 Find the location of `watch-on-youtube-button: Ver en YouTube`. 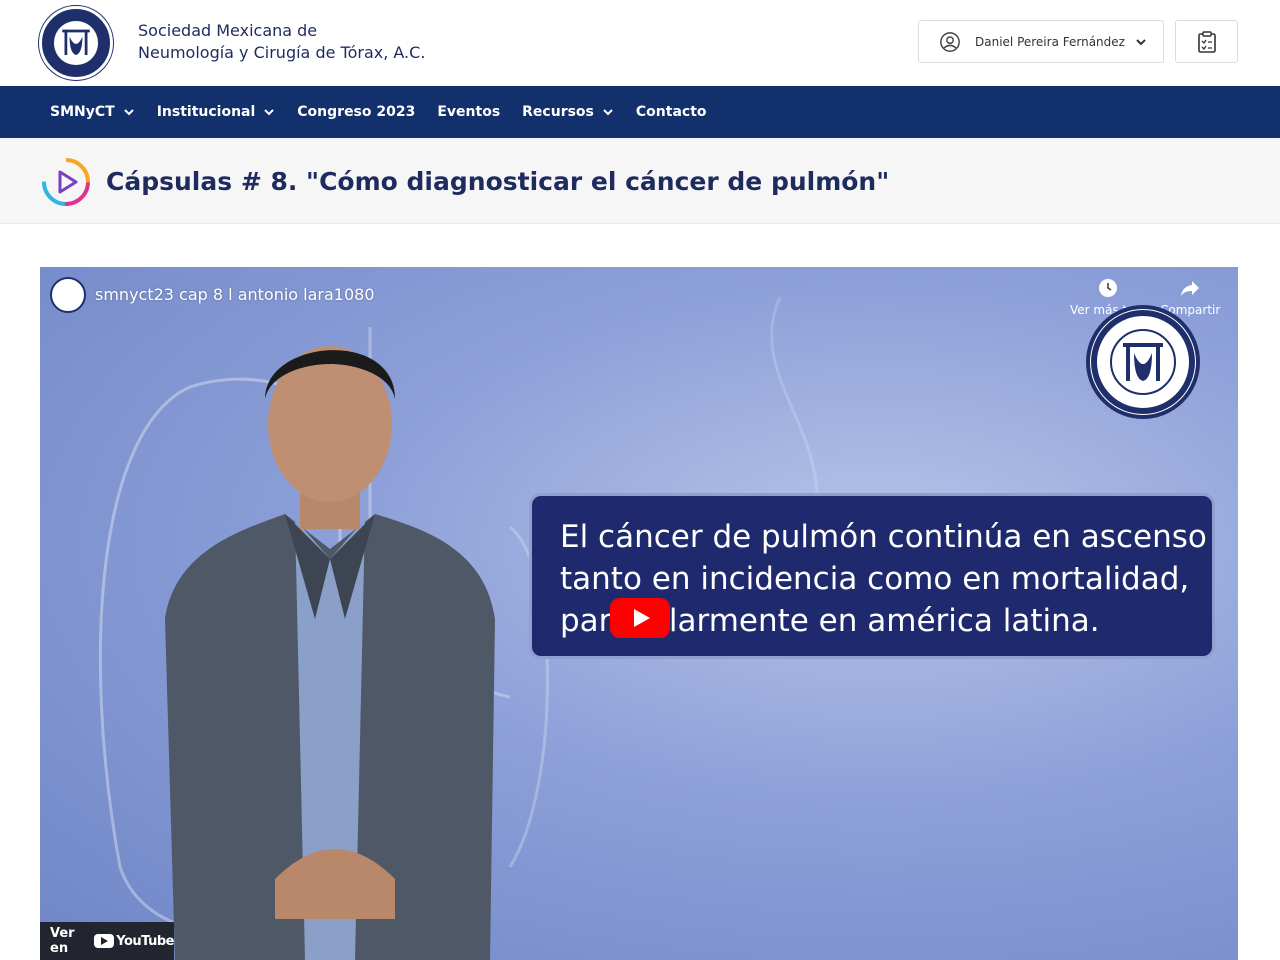

watch-on-youtube-button: Ver en YouTube is located at coordinates (107, 941).